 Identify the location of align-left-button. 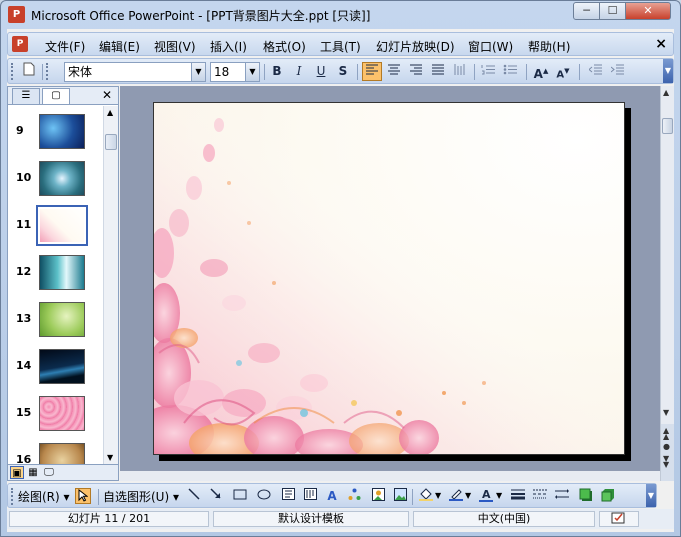
(372, 71).